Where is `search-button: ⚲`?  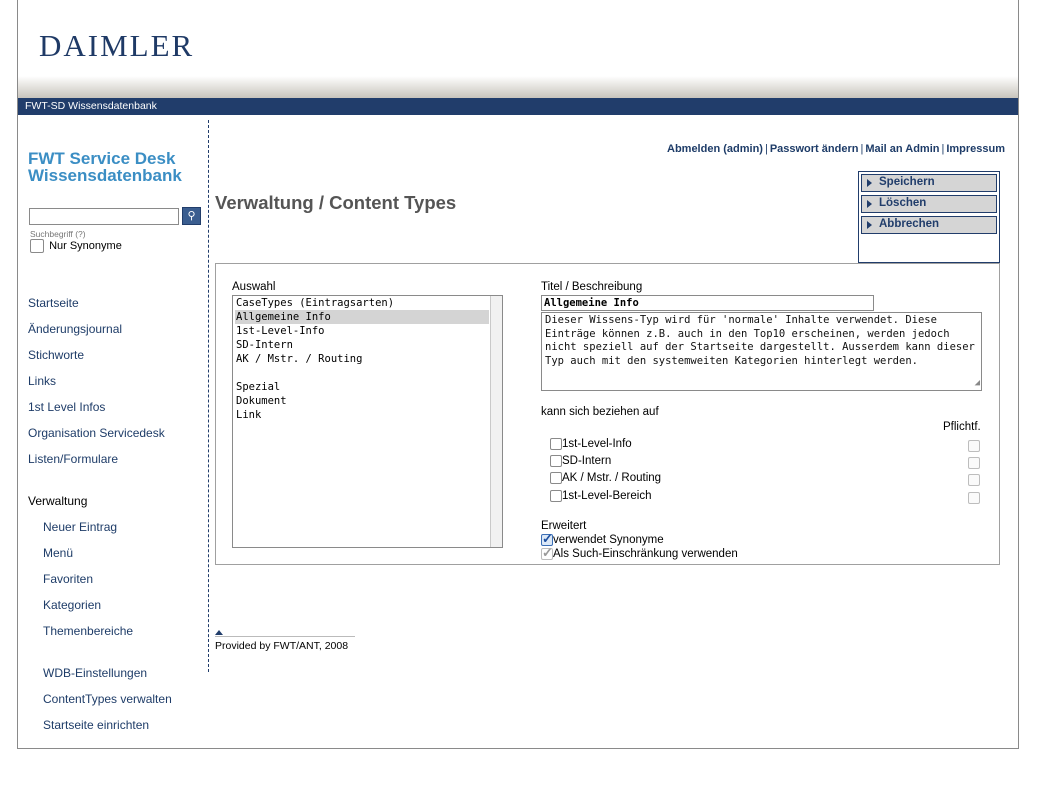
search-button: ⚲ is located at coordinates (191, 216).